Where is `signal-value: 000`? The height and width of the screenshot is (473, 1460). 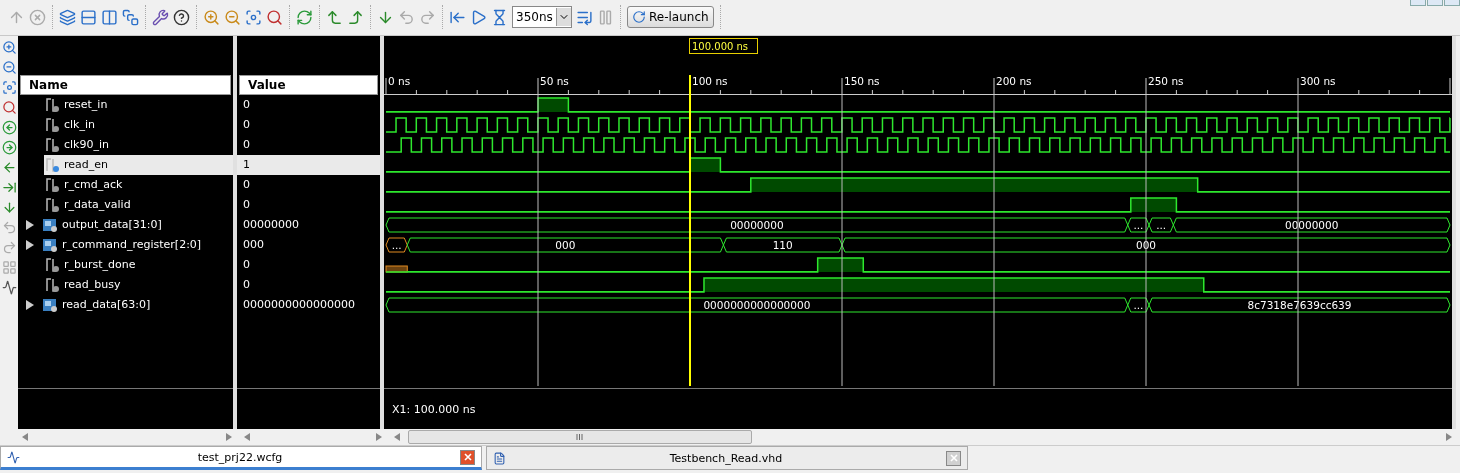
signal-value: 000 is located at coordinates (253, 245).